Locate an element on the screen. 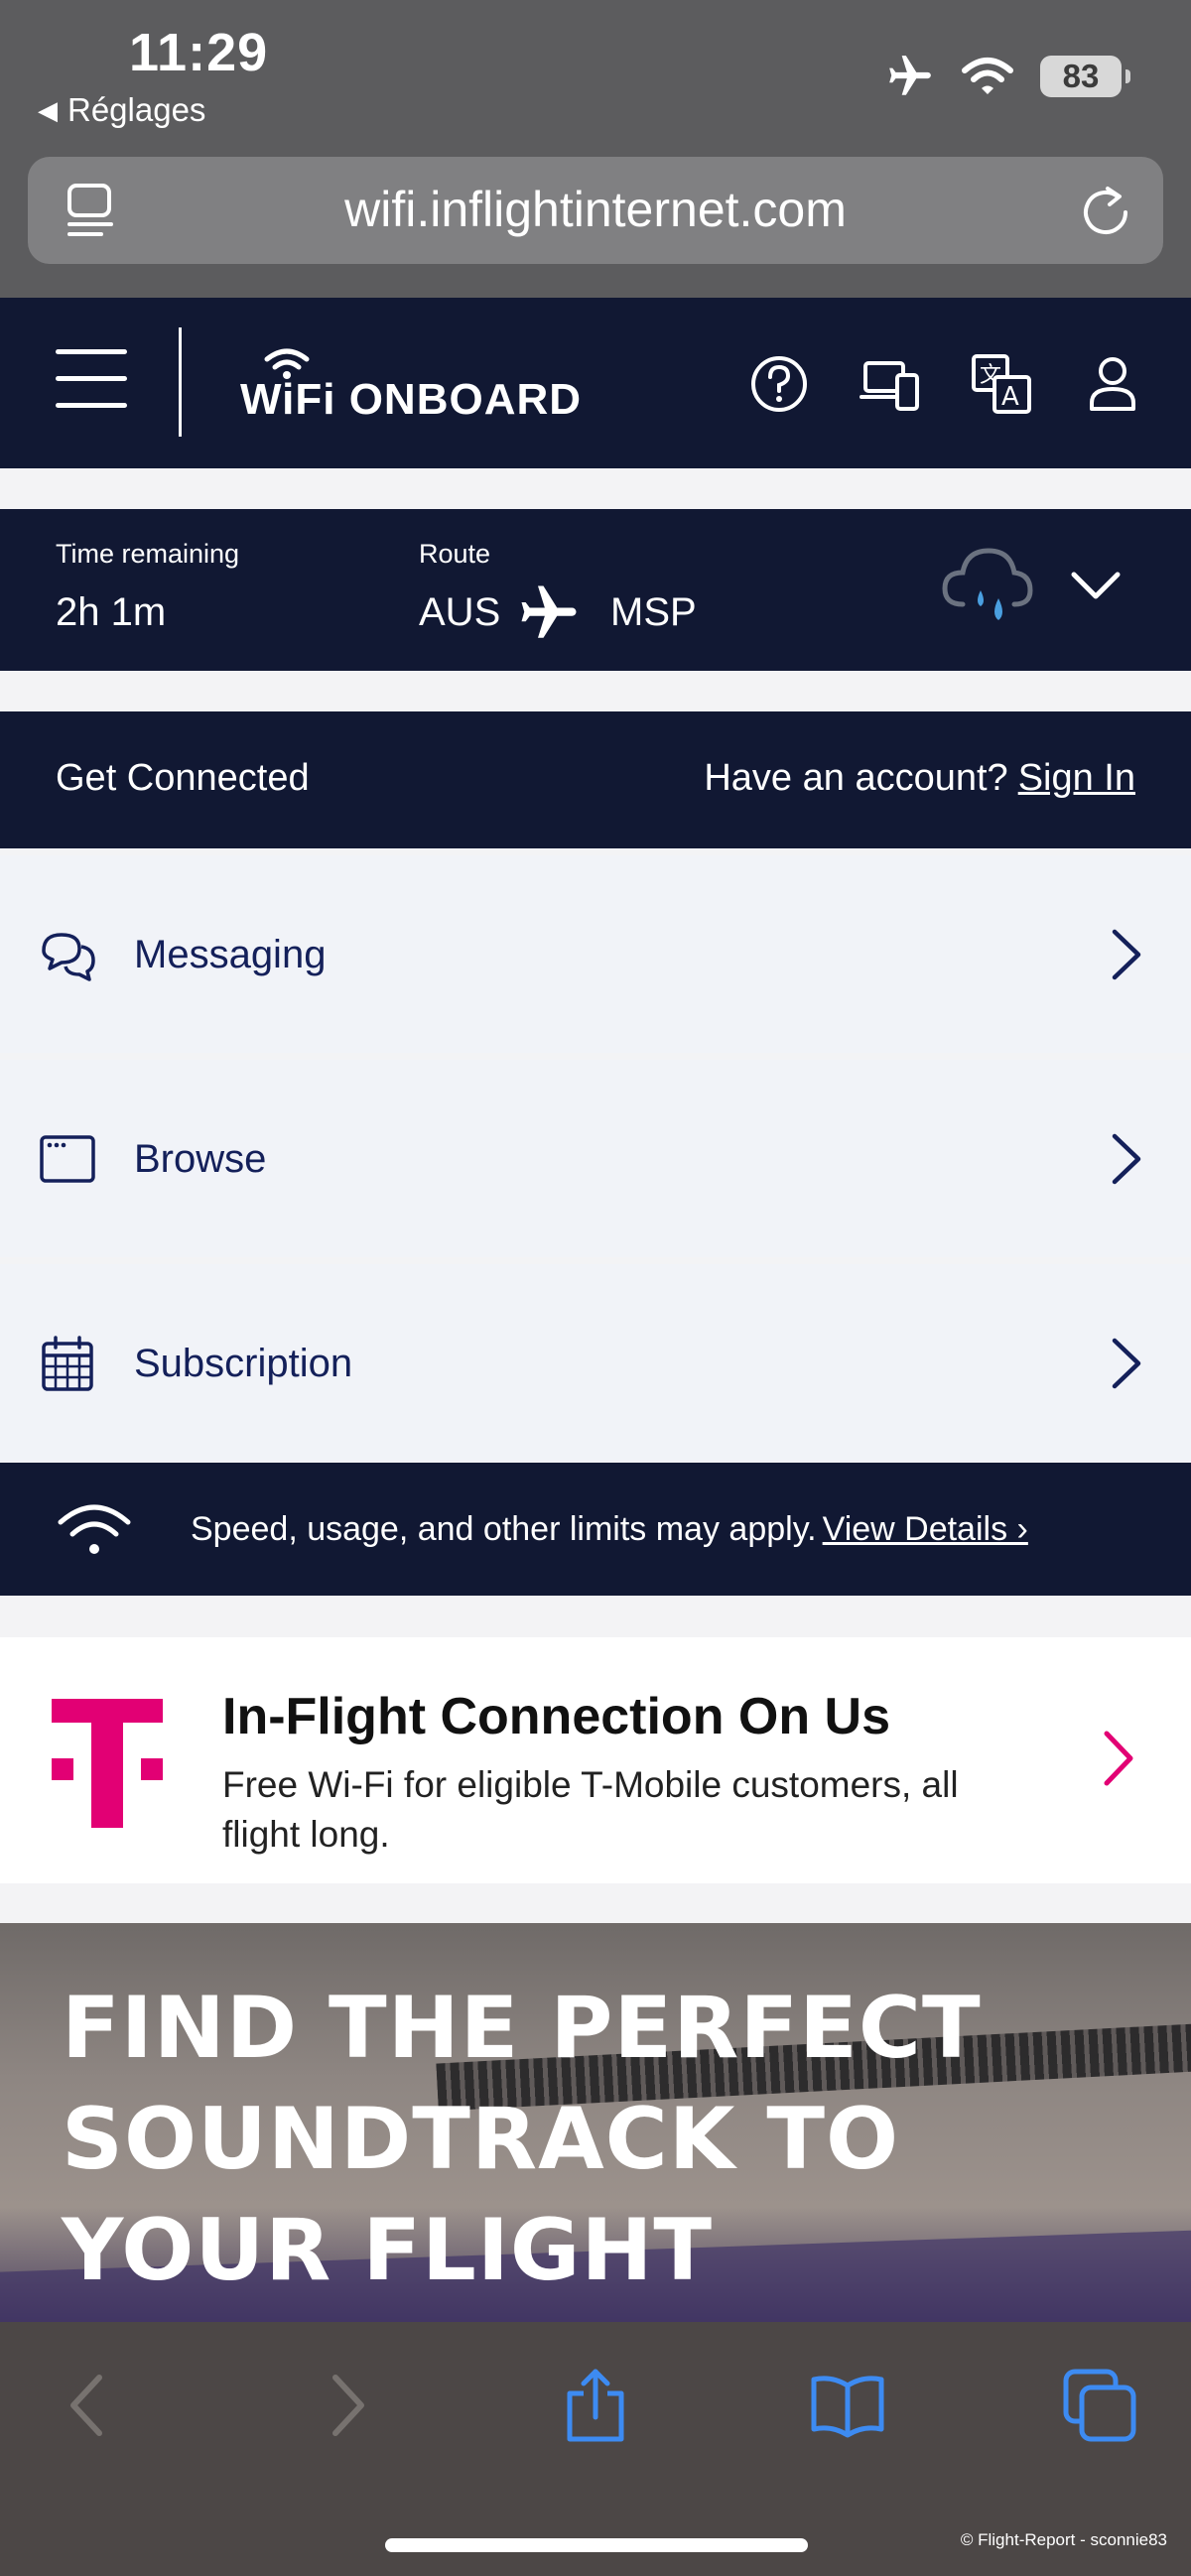  header-divider is located at coordinates (181, 382).